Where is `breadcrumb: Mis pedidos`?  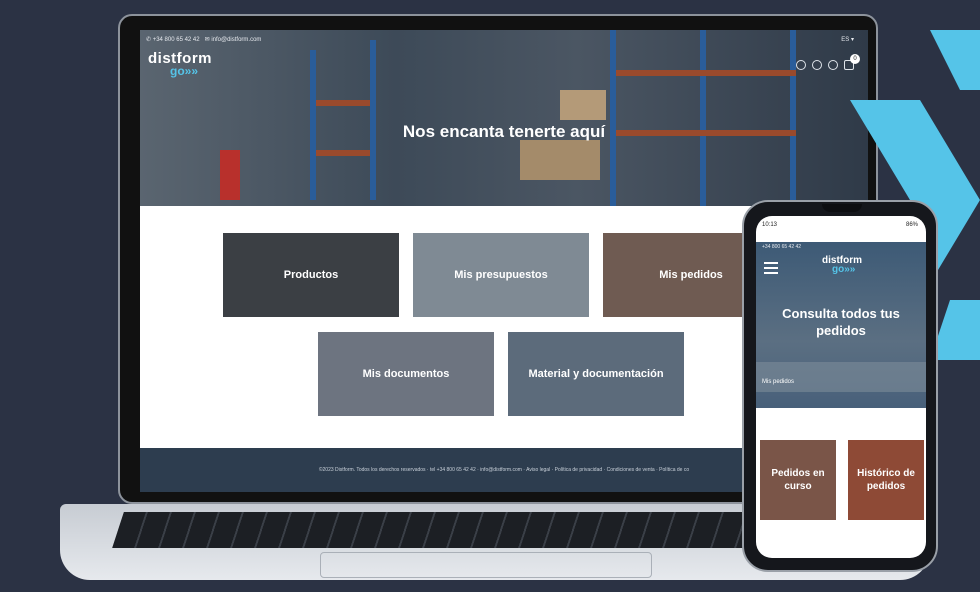 breadcrumb: Mis pedidos is located at coordinates (778, 382).